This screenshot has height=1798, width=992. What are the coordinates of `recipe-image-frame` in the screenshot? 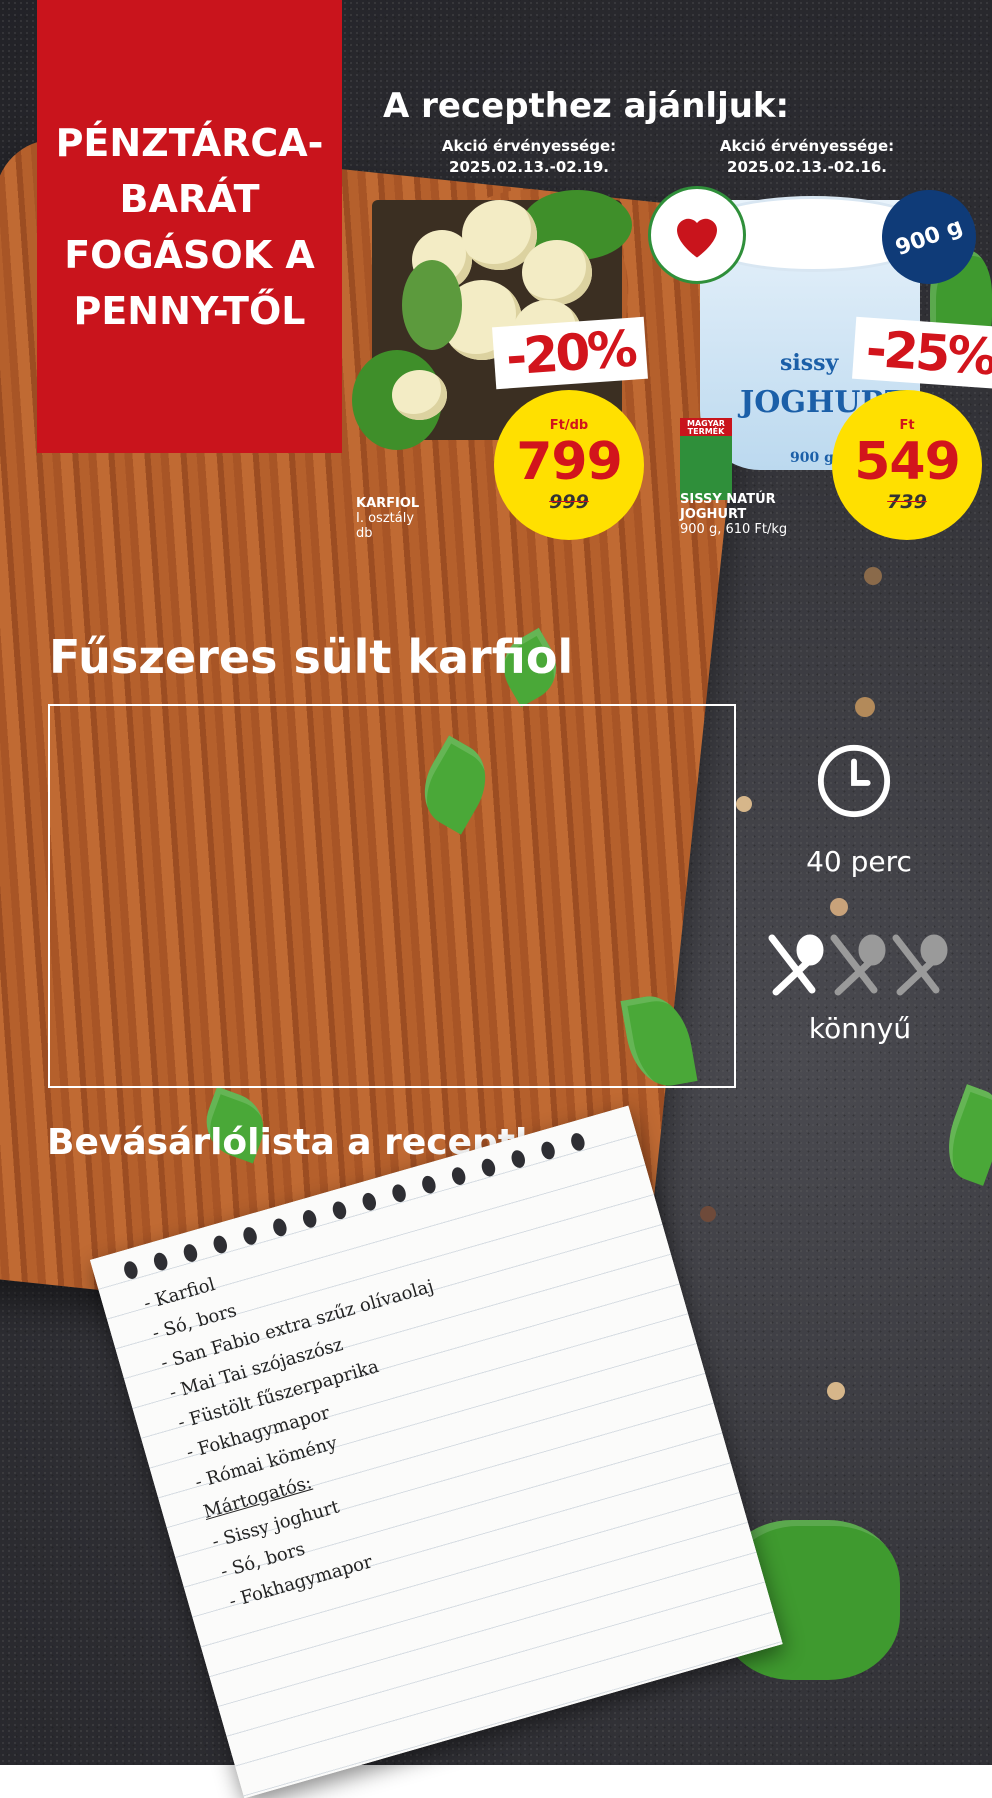 It's located at (392, 896).